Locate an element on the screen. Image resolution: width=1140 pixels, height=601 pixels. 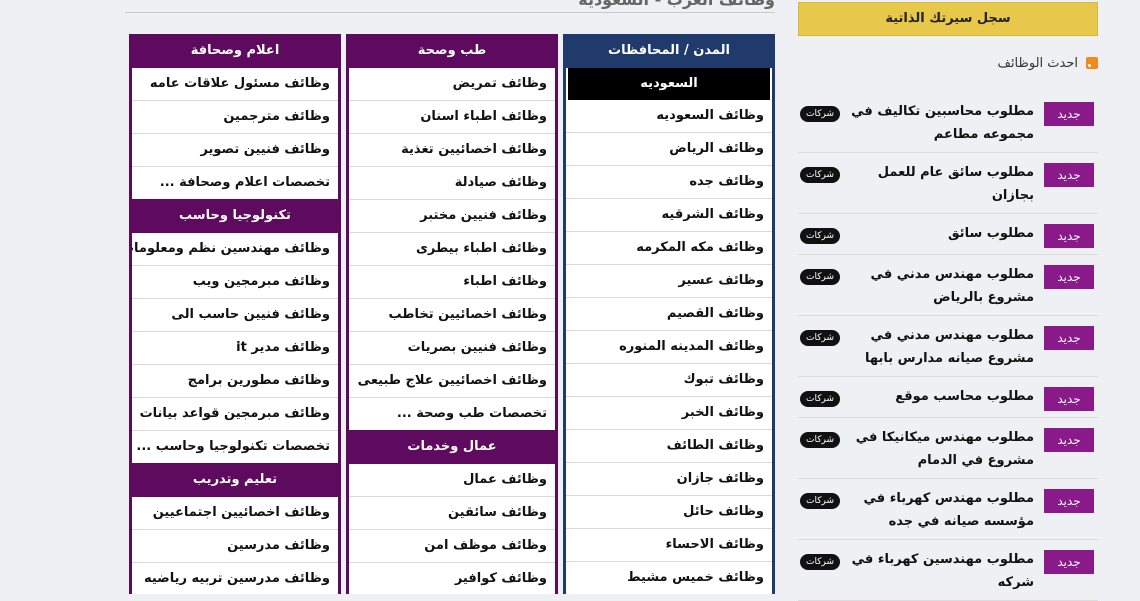
city-link: وظائف الخبر is located at coordinates (669, 413).